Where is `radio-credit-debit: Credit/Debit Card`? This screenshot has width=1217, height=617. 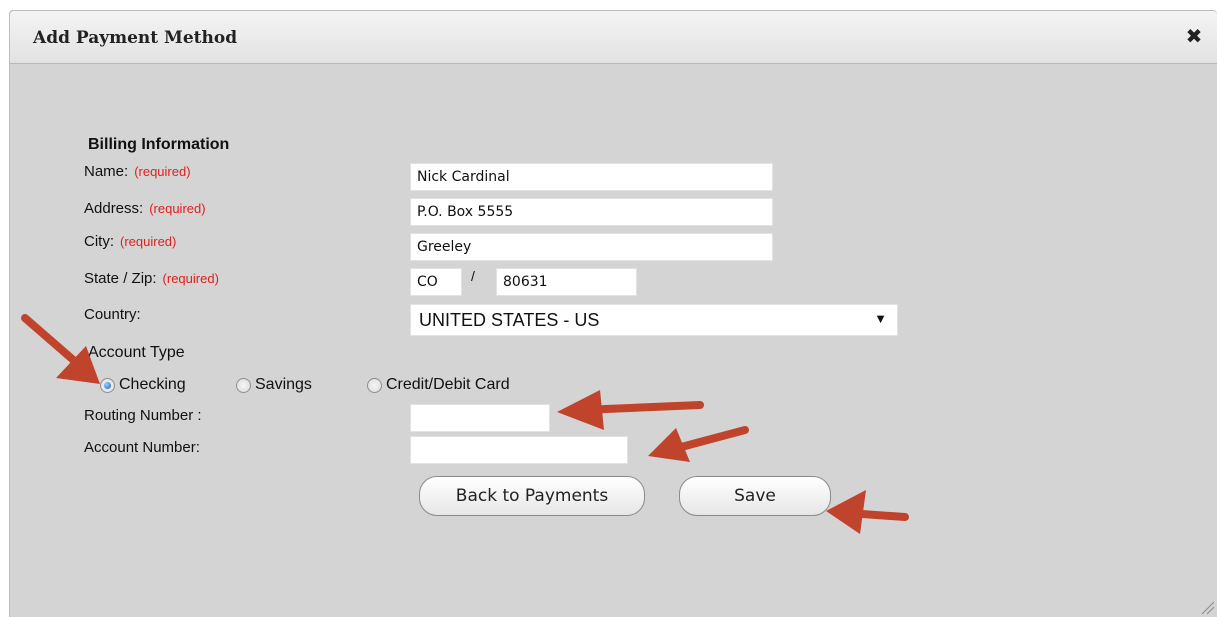
radio-credit-debit: Credit/Debit Card is located at coordinates (438, 385).